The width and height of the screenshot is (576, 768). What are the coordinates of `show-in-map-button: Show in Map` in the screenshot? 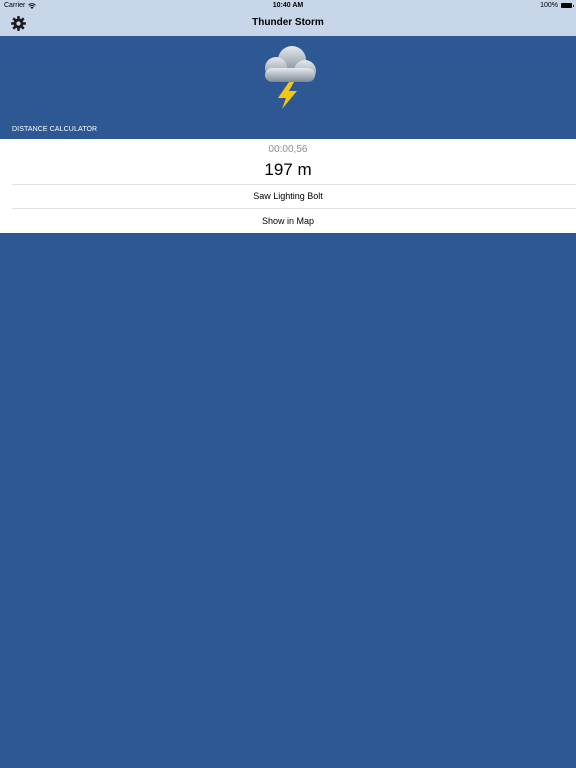 It's located at (288, 221).